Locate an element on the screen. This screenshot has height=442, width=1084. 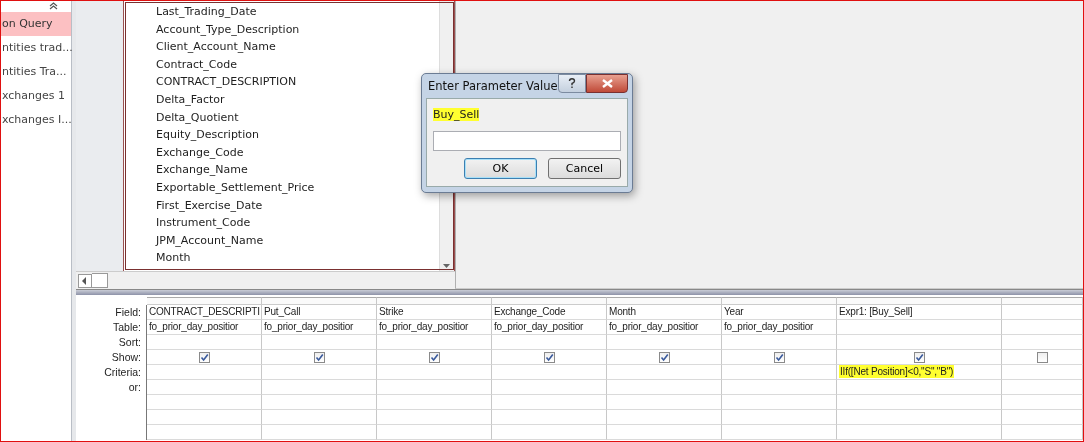
dialog-title: Enter Parameter Value is located at coordinates (493, 86).